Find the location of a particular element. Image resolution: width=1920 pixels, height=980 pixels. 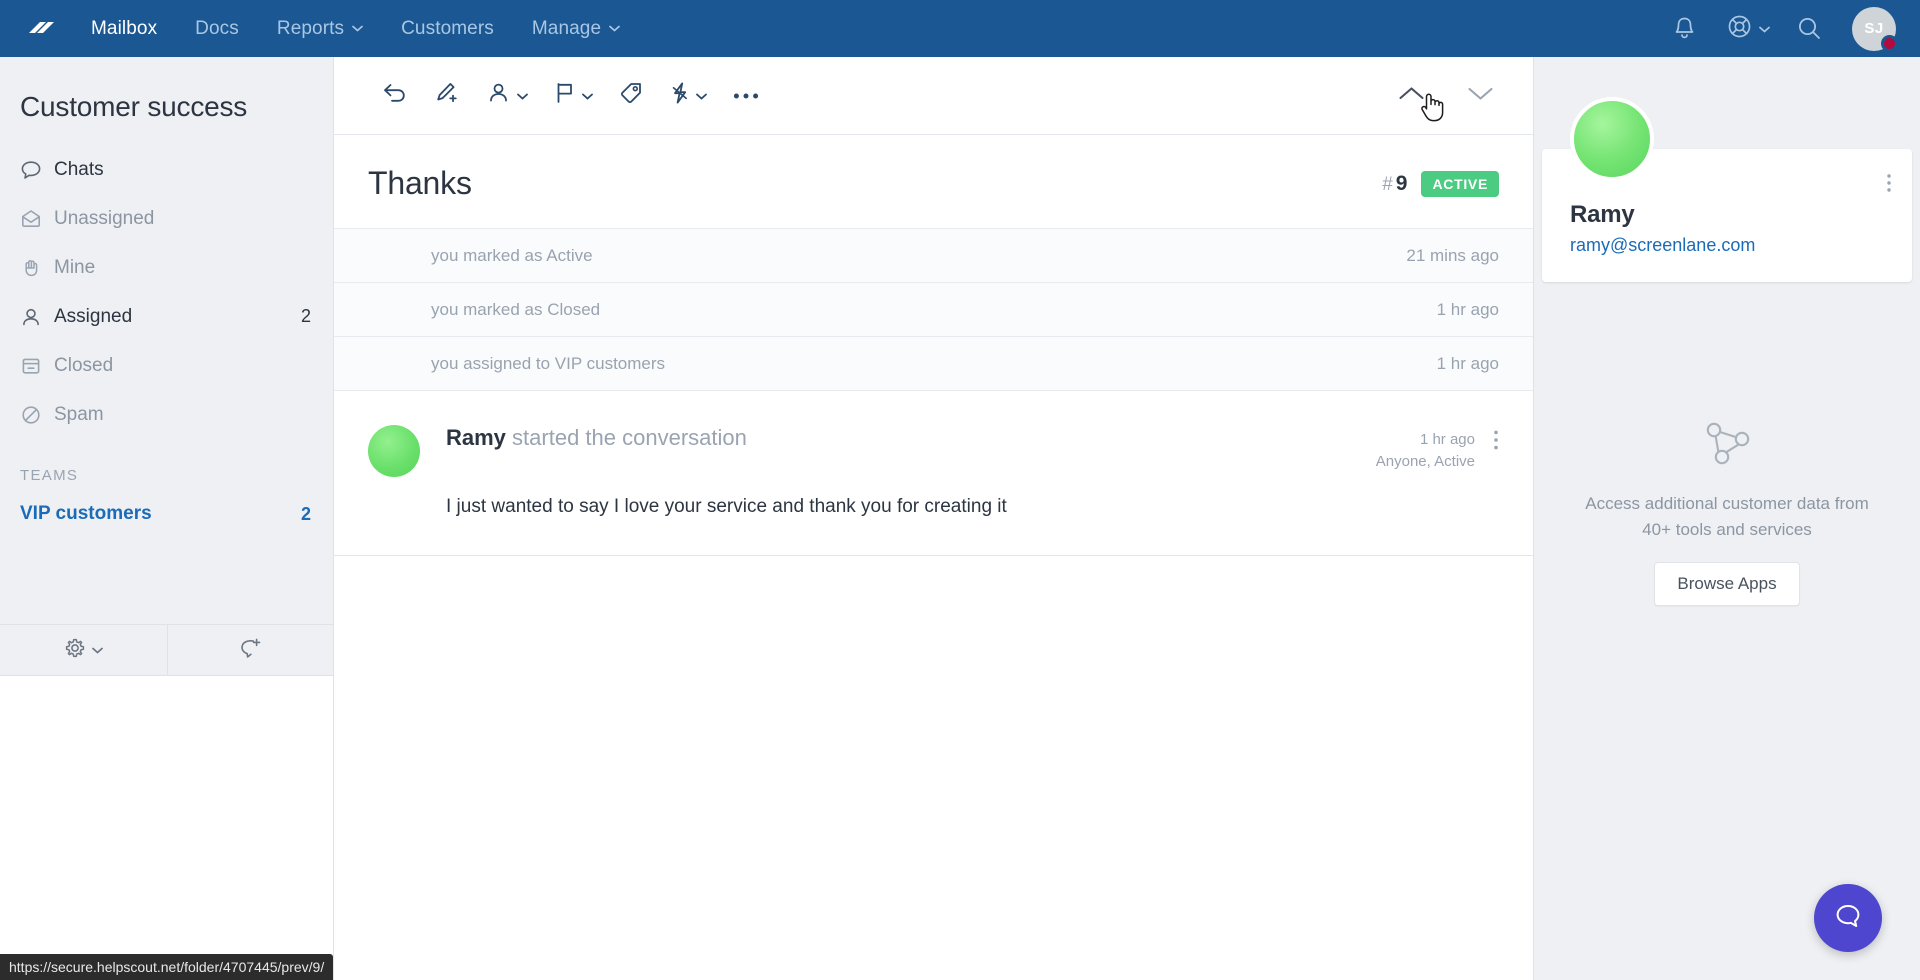

sidebar-item-spam: Spam is located at coordinates (166, 414).